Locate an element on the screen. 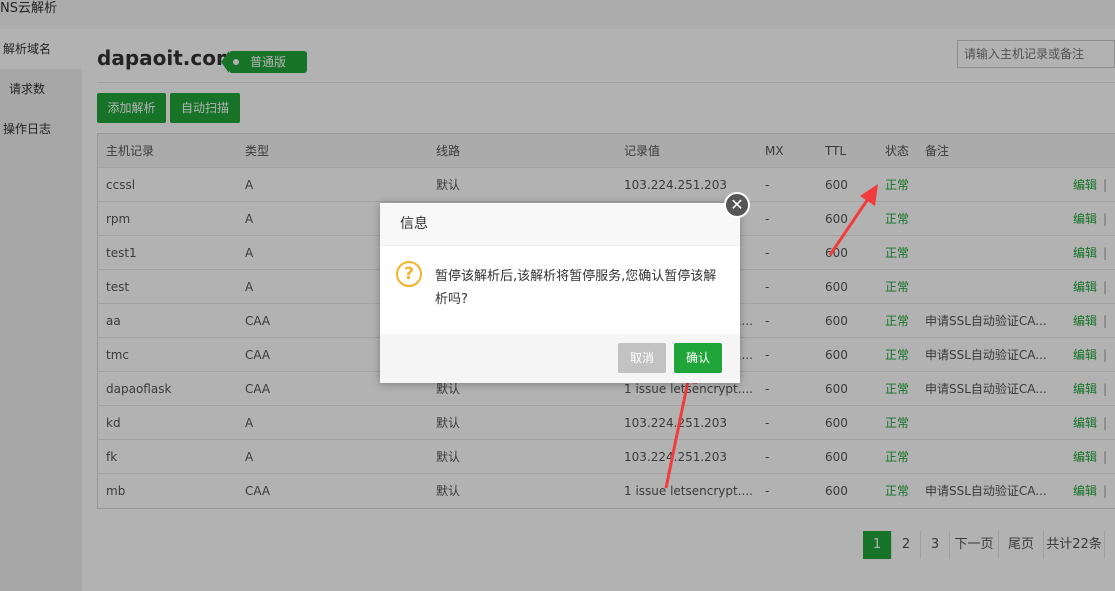 The image size is (1115, 591). question-icon: ? is located at coordinates (409, 274).